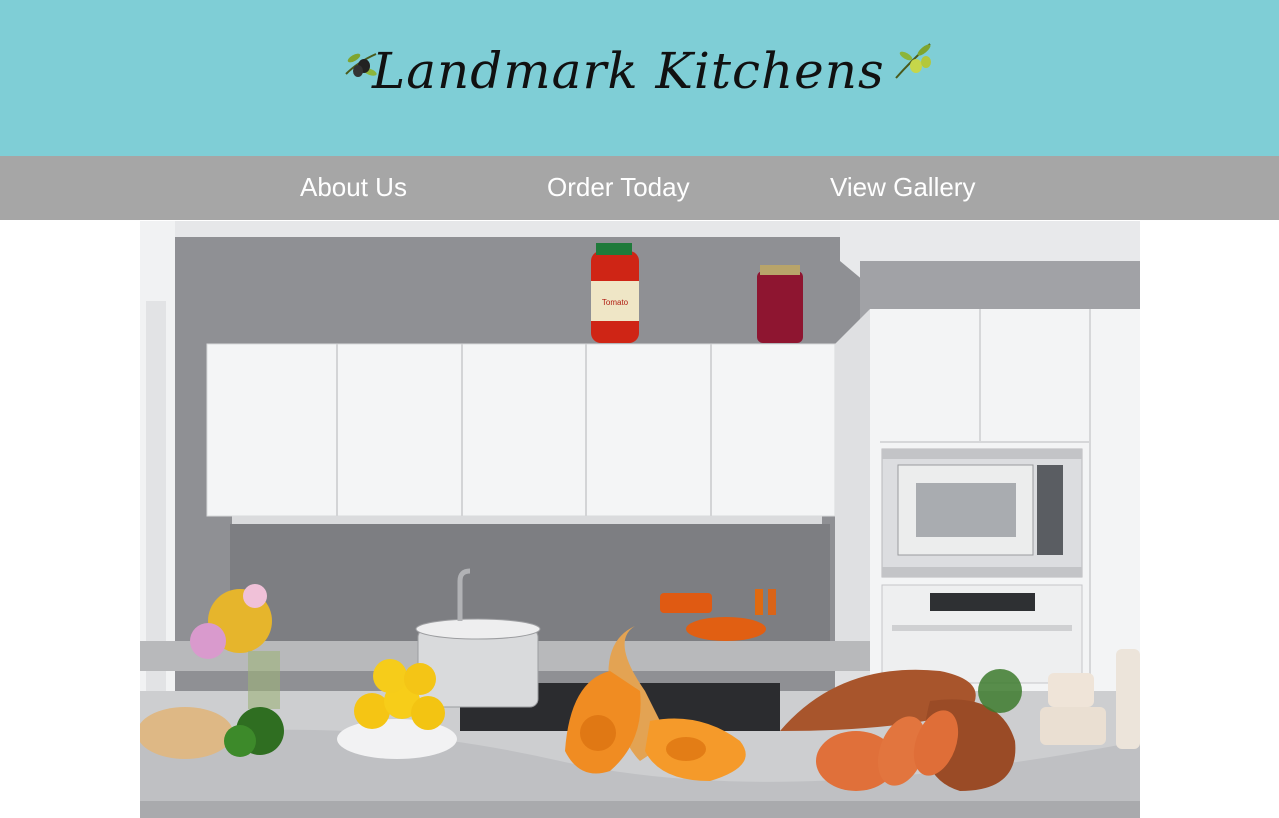 This screenshot has width=1279, height=818. I want to click on olive-branch-right-icon, so click(913, 61).